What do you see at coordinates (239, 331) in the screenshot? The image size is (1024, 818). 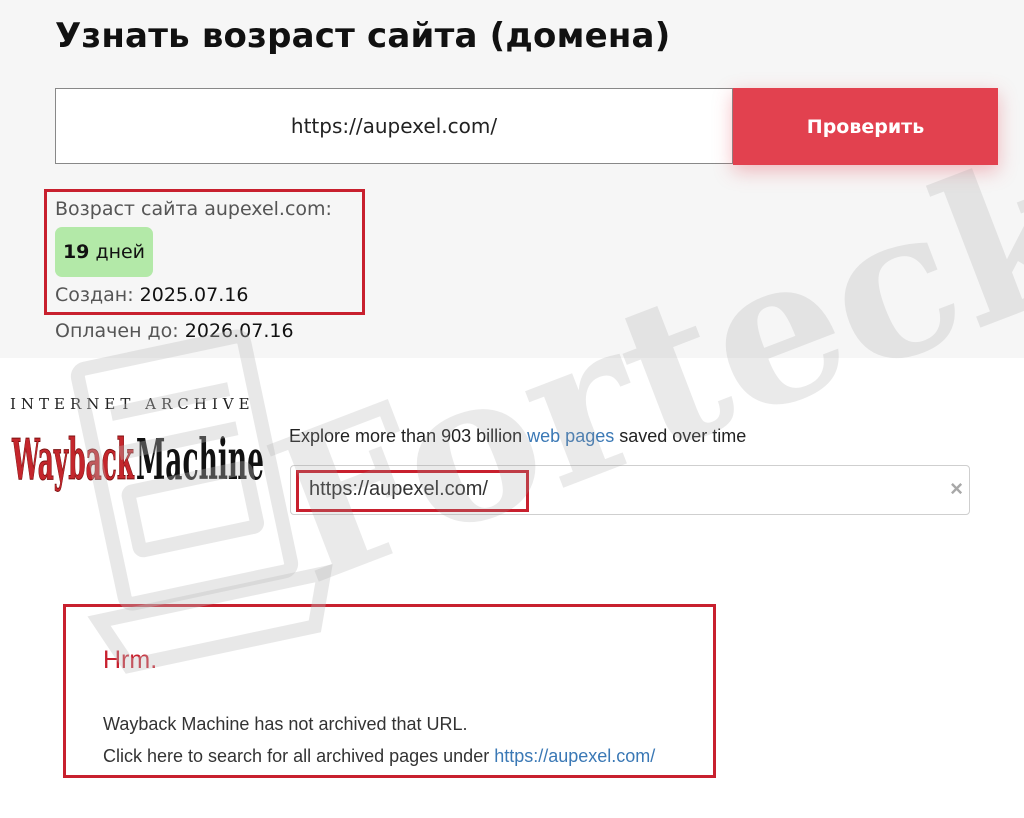 I see `paid-value: 2026.07.16` at bounding box center [239, 331].